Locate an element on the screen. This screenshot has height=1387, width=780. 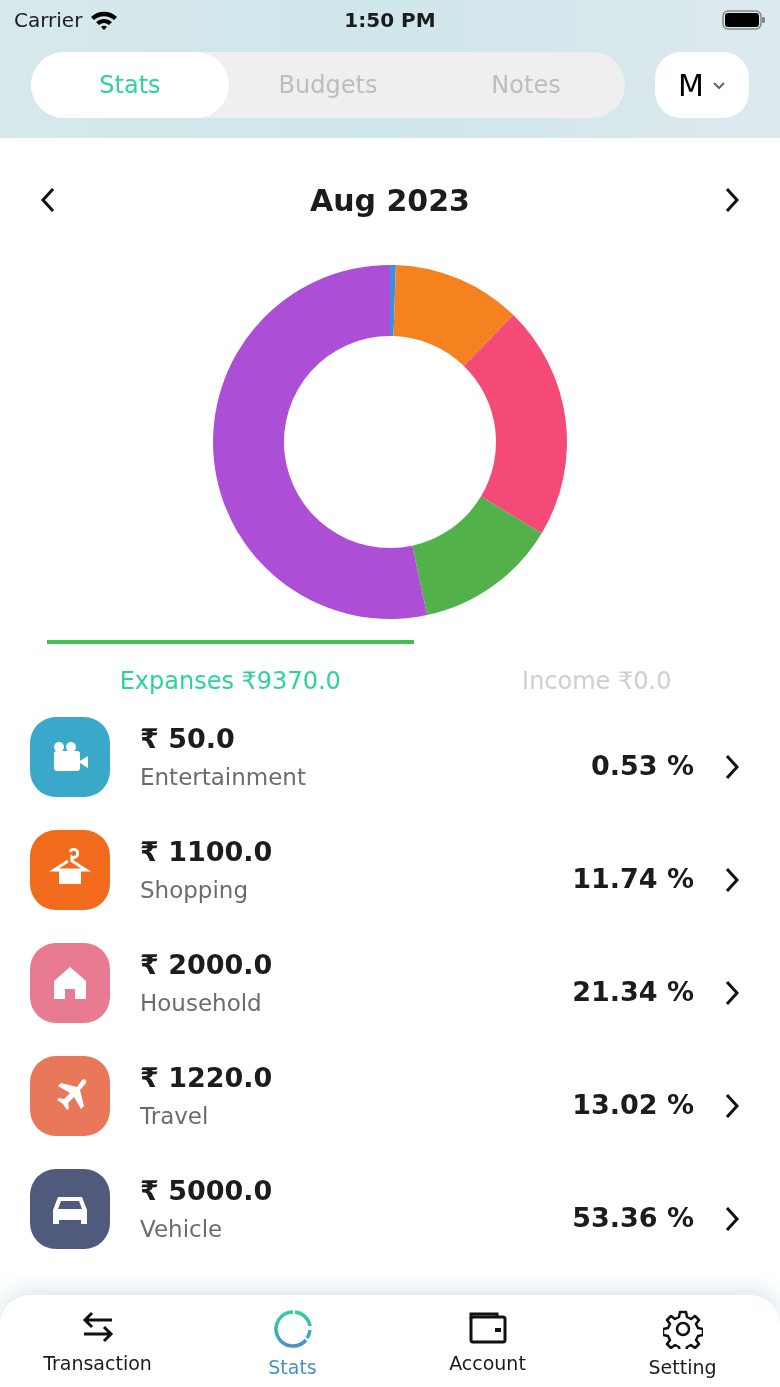
category-name: Household is located at coordinates (201, 1003).